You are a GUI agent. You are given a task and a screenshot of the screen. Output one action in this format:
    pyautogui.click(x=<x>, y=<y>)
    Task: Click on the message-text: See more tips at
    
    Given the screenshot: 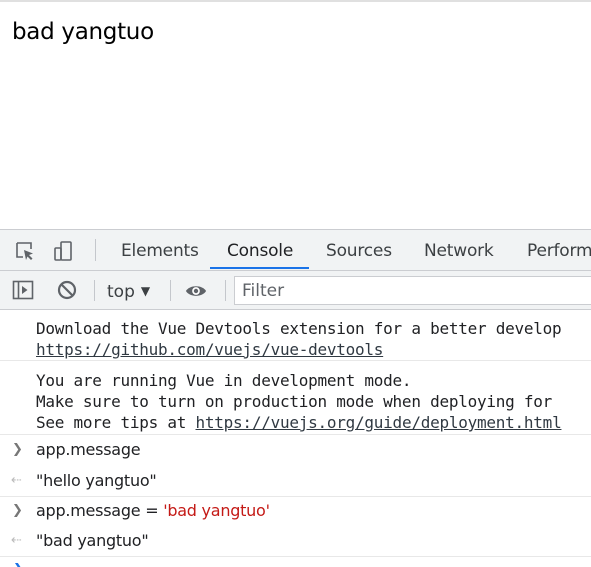 What is the action you would take?
    pyautogui.click(x=116, y=422)
    